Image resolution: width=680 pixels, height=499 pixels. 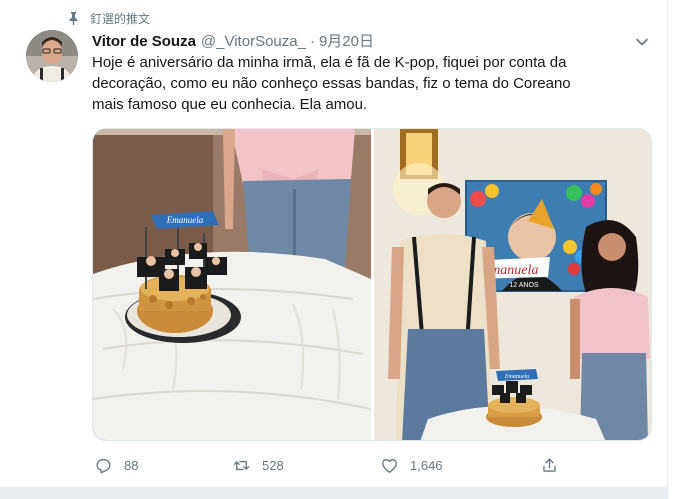 I want to click on avatar, so click(x=52, y=56).